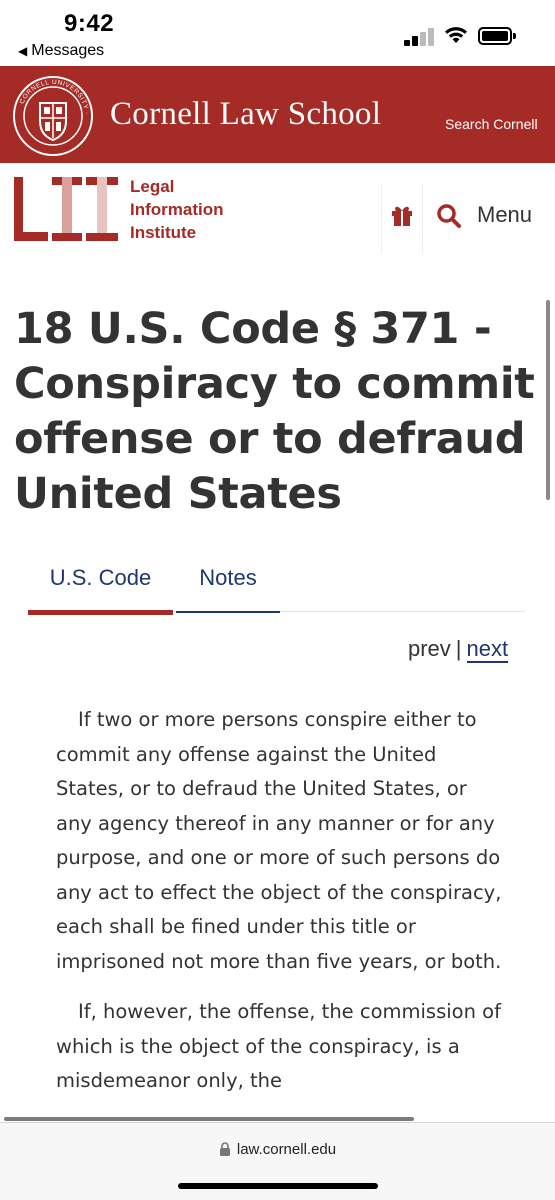 This screenshot has height=1200, width=555. Describe the element at coordinates (277, 218) in the screenshot. I see `lii-header: Legal Information Institute Menu` at that location.